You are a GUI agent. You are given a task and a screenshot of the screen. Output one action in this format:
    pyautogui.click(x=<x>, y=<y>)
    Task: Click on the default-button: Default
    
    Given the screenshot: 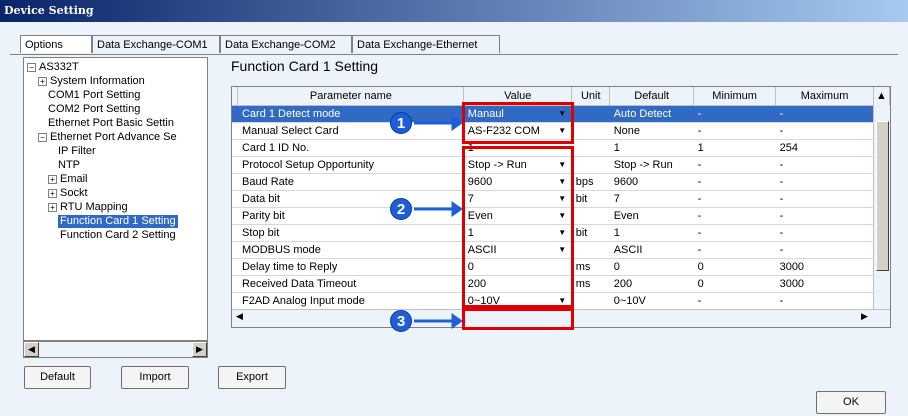 What is the action you would take?
    pyautogui.click(x=57, y=377)
    